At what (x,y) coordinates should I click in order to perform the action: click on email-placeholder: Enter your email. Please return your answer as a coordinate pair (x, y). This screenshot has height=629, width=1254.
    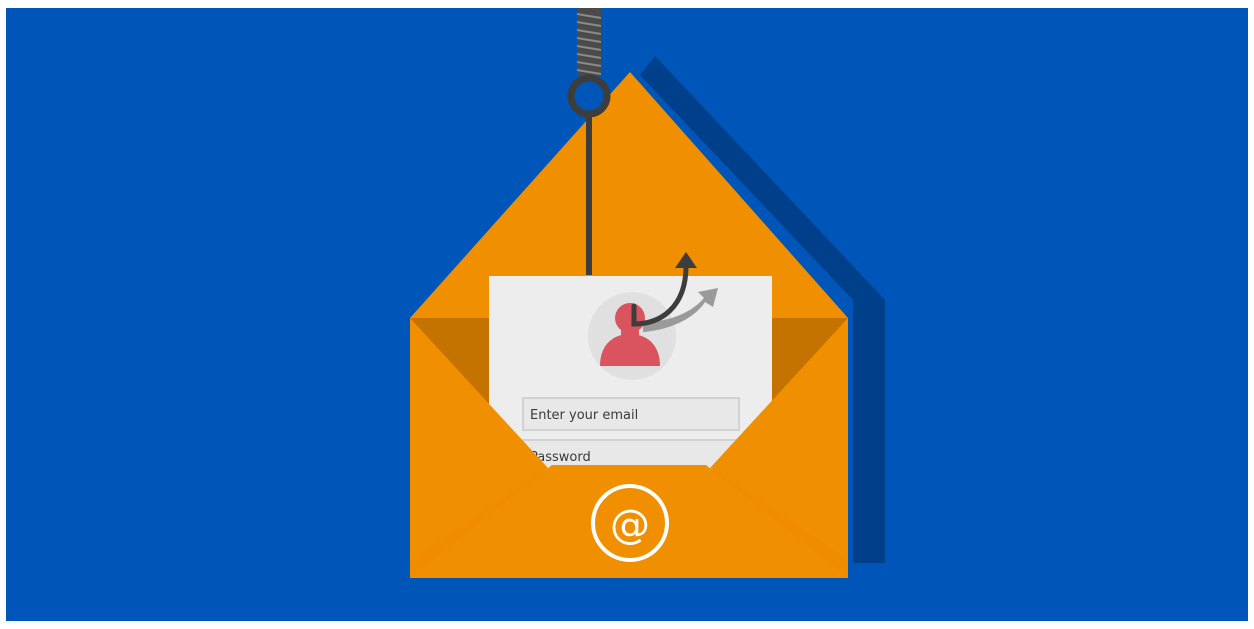
    Looking at the image, I should click on (584, 415).